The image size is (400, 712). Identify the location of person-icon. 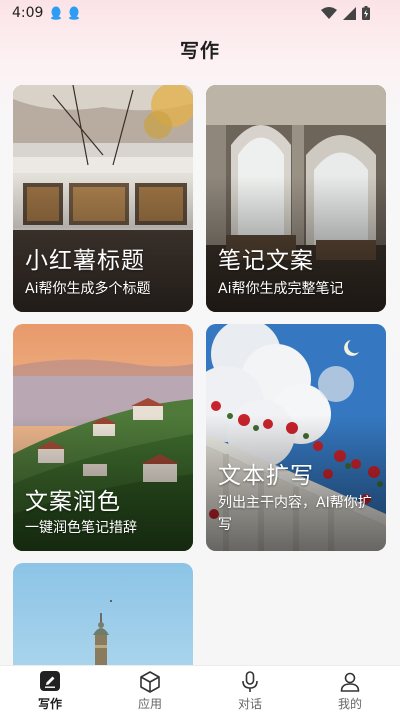
(350, 682).